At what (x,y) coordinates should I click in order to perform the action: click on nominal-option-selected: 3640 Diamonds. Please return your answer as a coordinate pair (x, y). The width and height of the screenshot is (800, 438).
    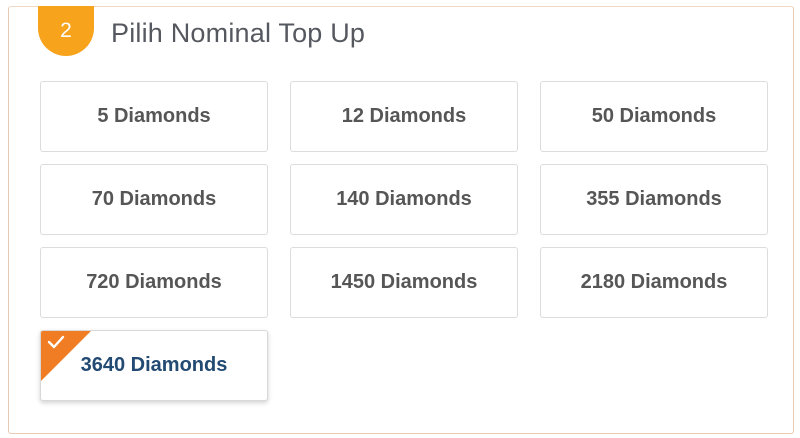
    Looking at the image, I should click on (154, 365).